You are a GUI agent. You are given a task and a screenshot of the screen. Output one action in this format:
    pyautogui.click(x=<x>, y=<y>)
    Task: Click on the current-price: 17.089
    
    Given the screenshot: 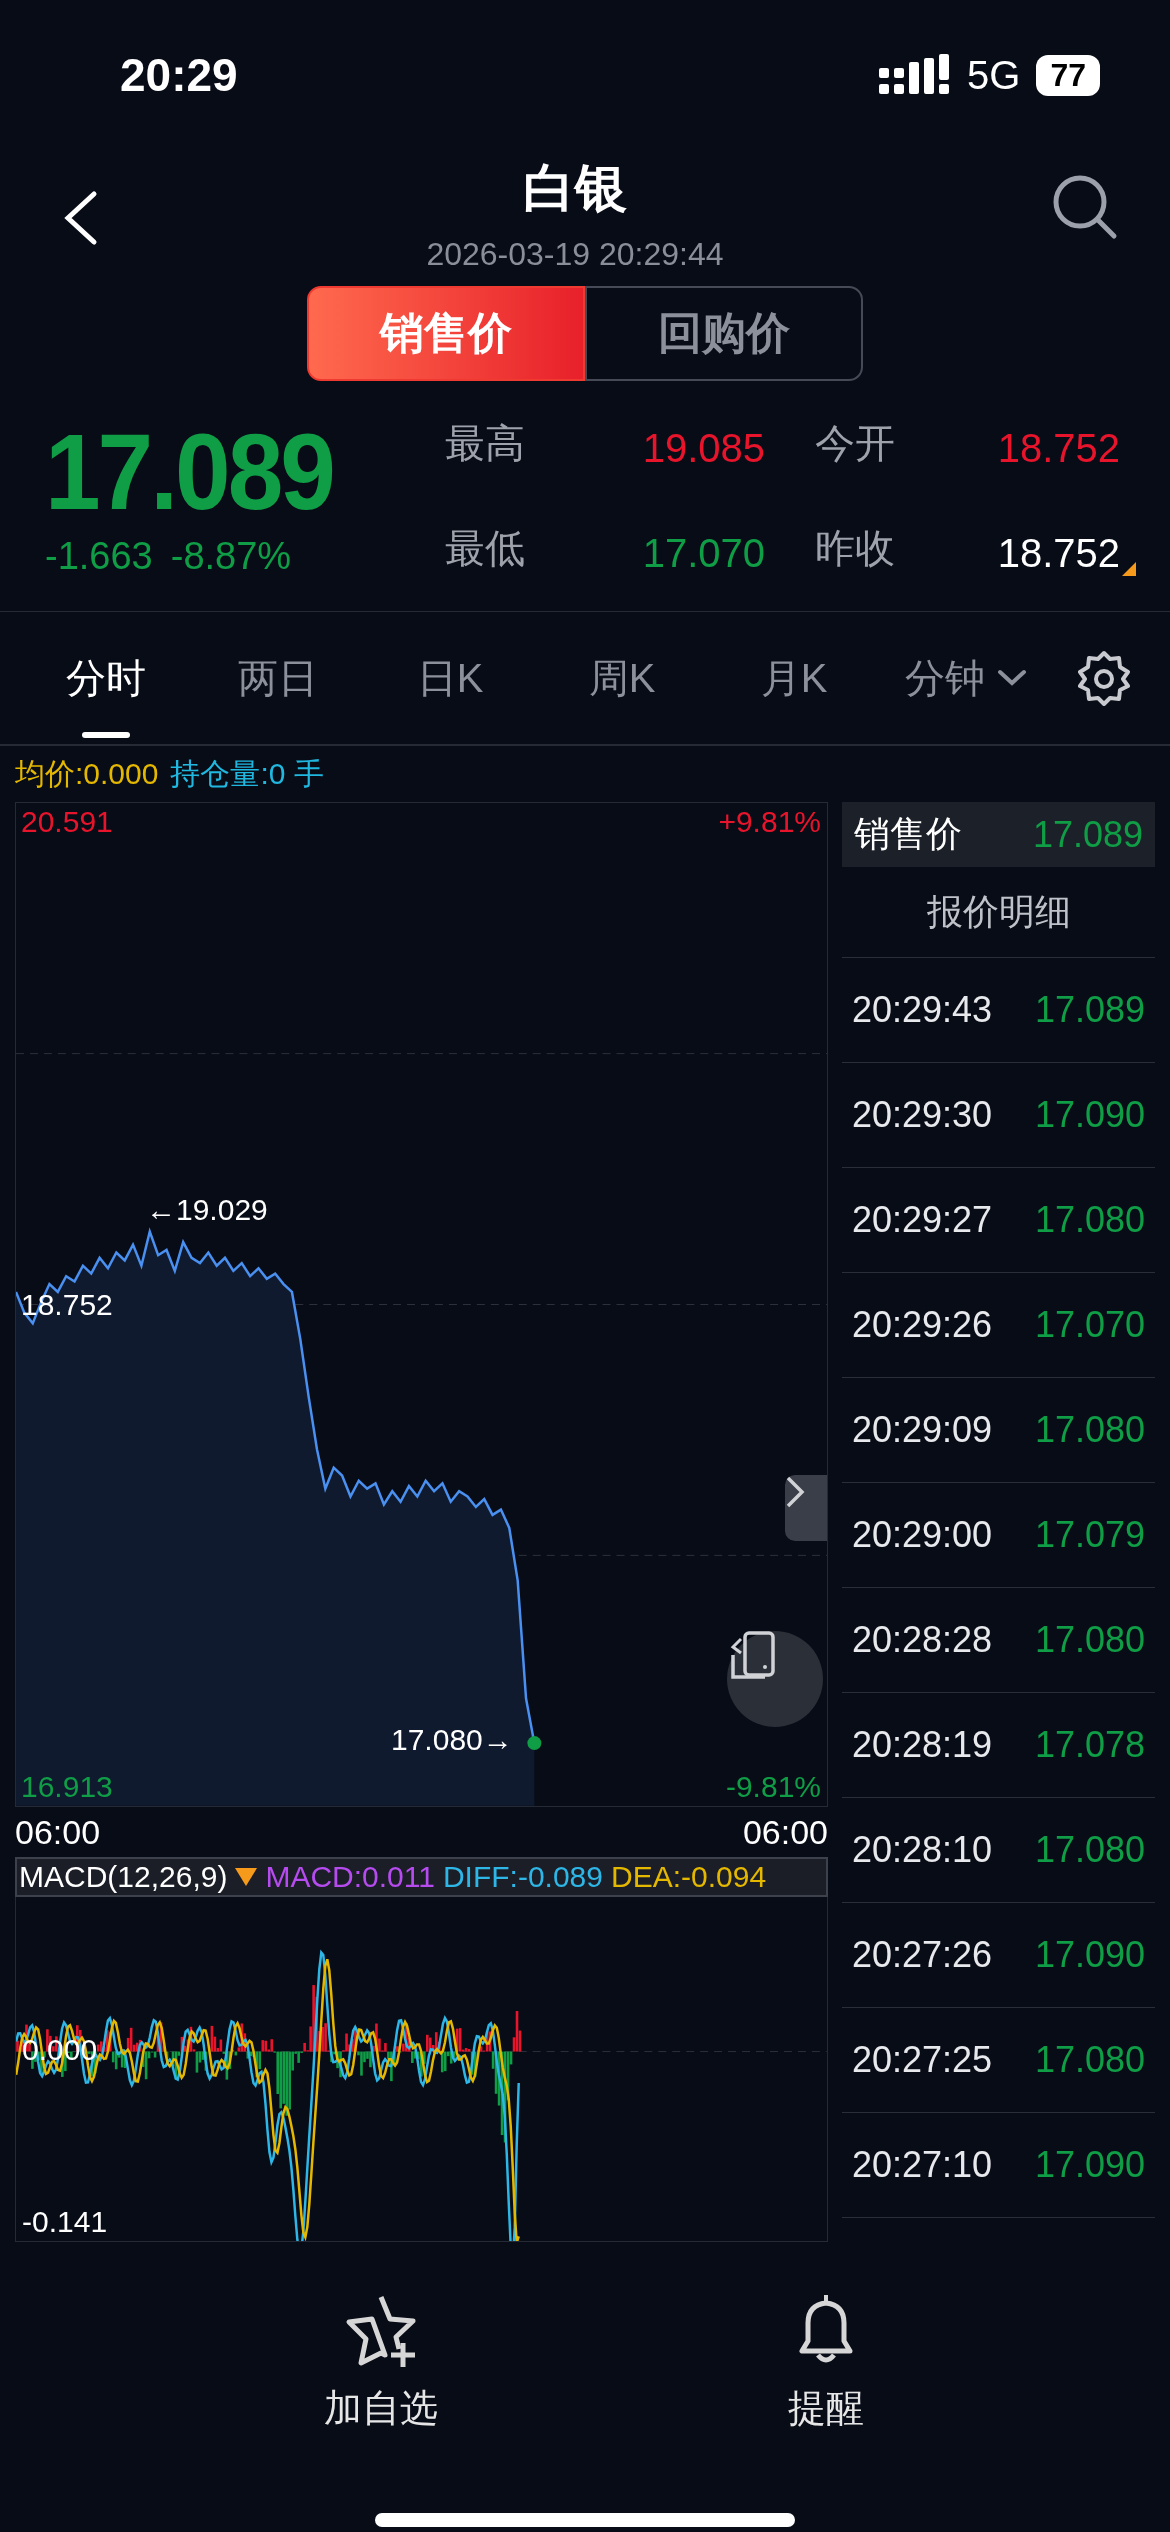 What is the action you would take?
    pyautogui.click(x=189, y=471)
    